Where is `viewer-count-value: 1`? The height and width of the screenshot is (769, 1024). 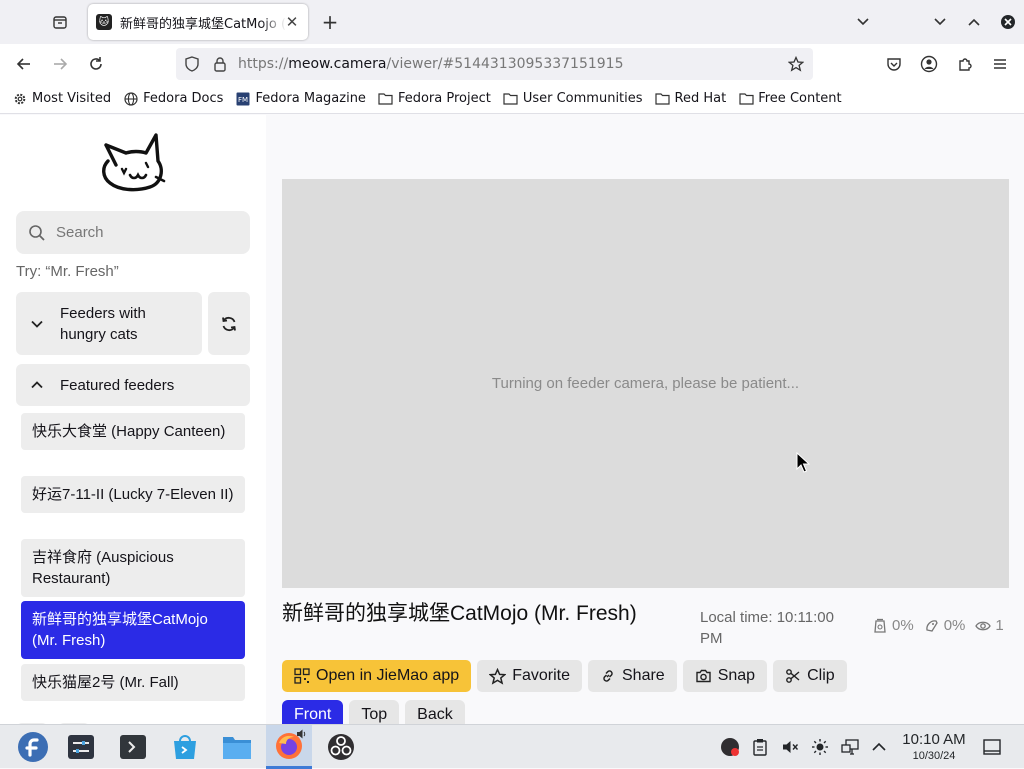
viewer-count-value: 1 is located at coordinates (999, 625).